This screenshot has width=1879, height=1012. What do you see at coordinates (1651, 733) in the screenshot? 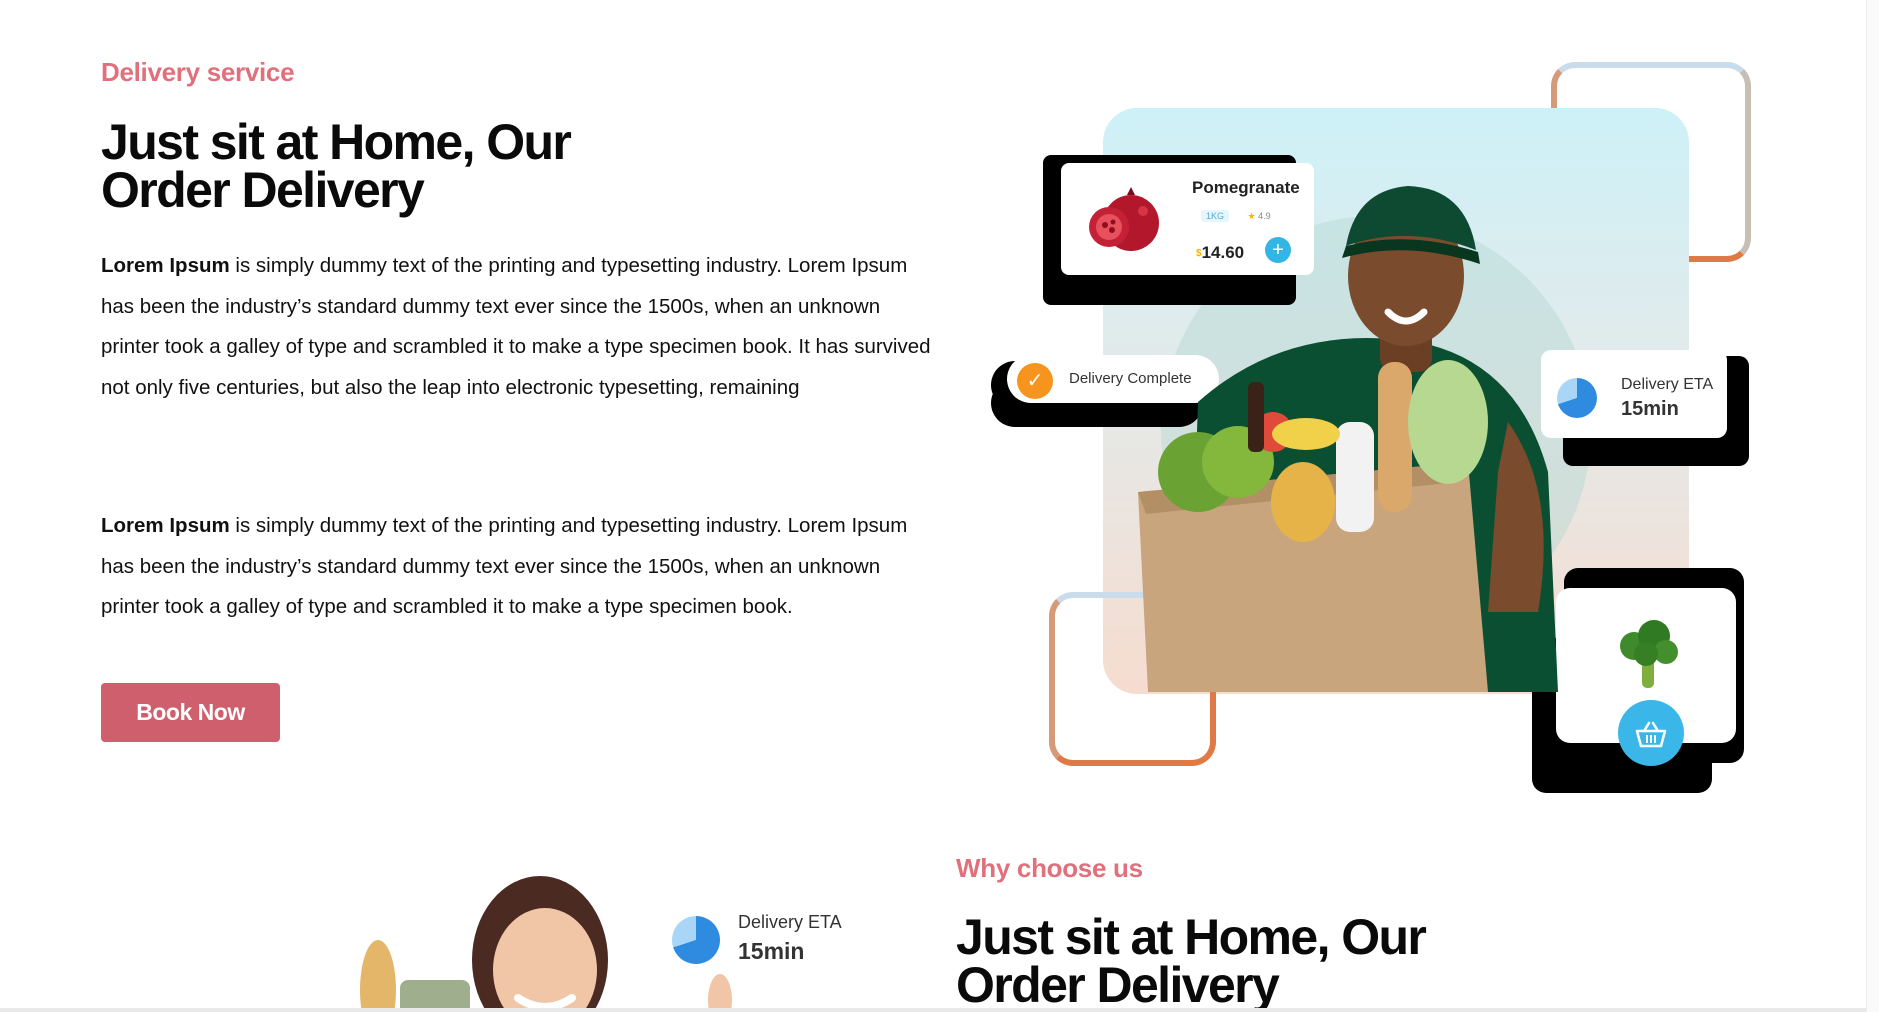
I see `basket-icon` at bounding box center [1651, 733].